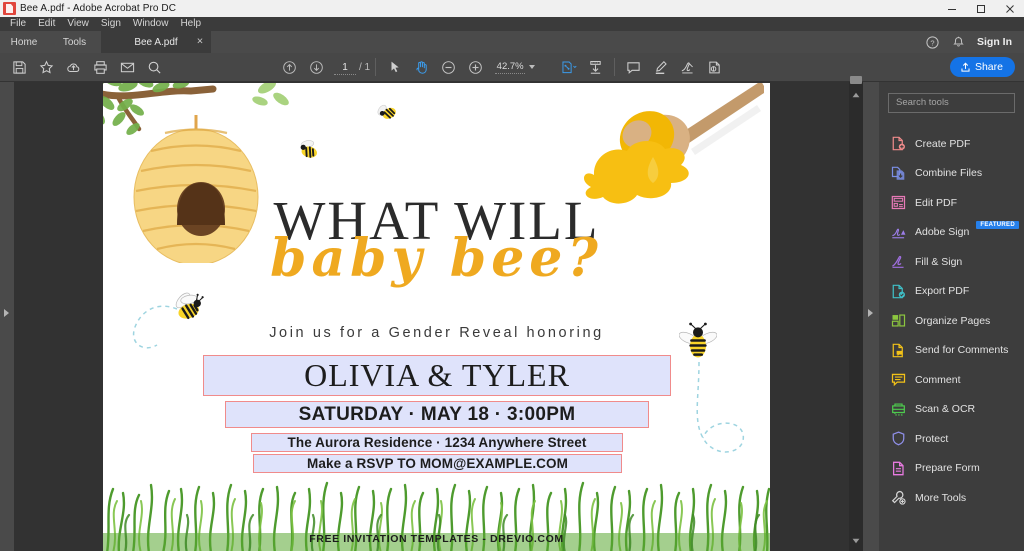 The height and width of the screenshot is (551, 1024). I want to click on tool-export-pdf: Export PDF, so click(951, 292).